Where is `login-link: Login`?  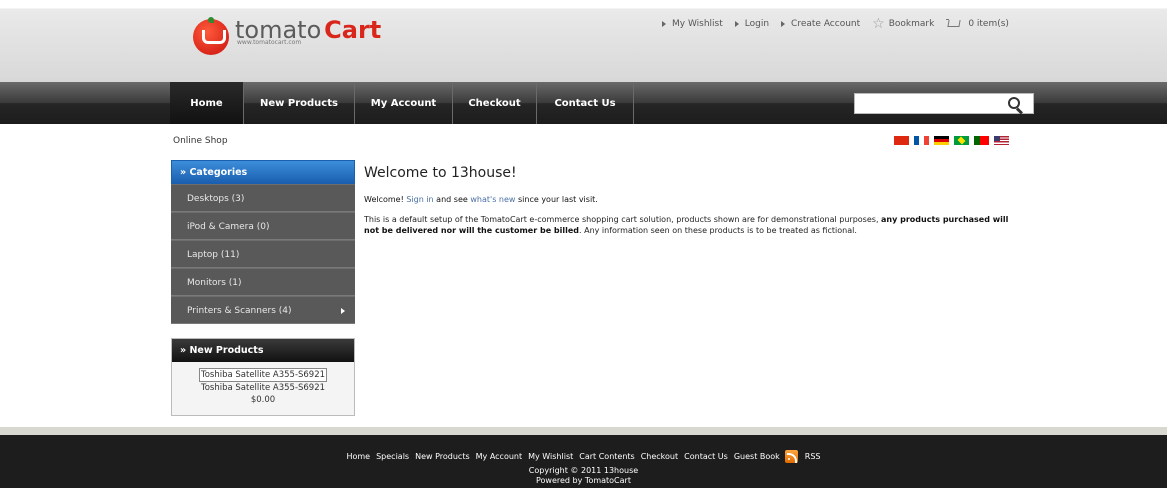 login-link: Login is located at coordinates (751, 24).